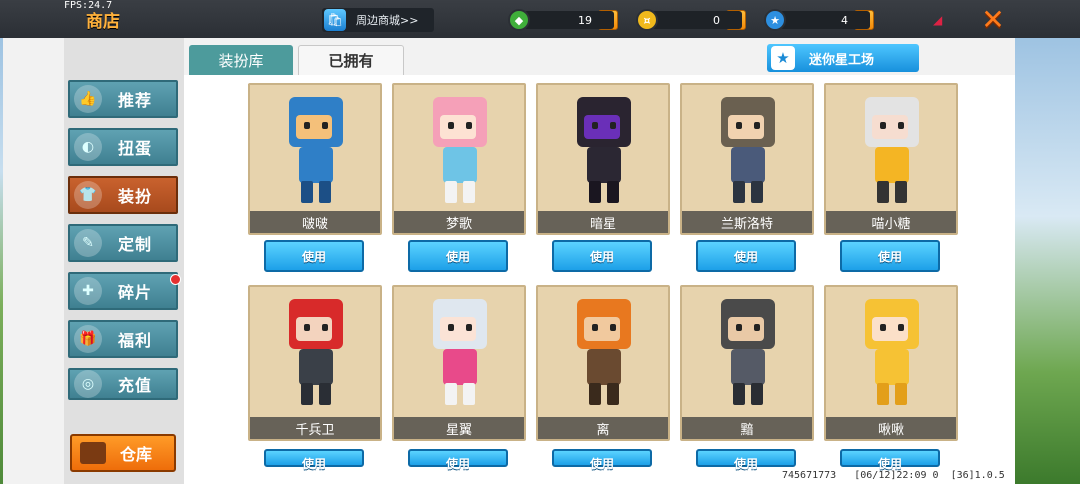 This screenshot has width=1080, height=484. Describe the element at coordinates (603, 428) in the screenshot. I see `skin-name: 离` at that location.